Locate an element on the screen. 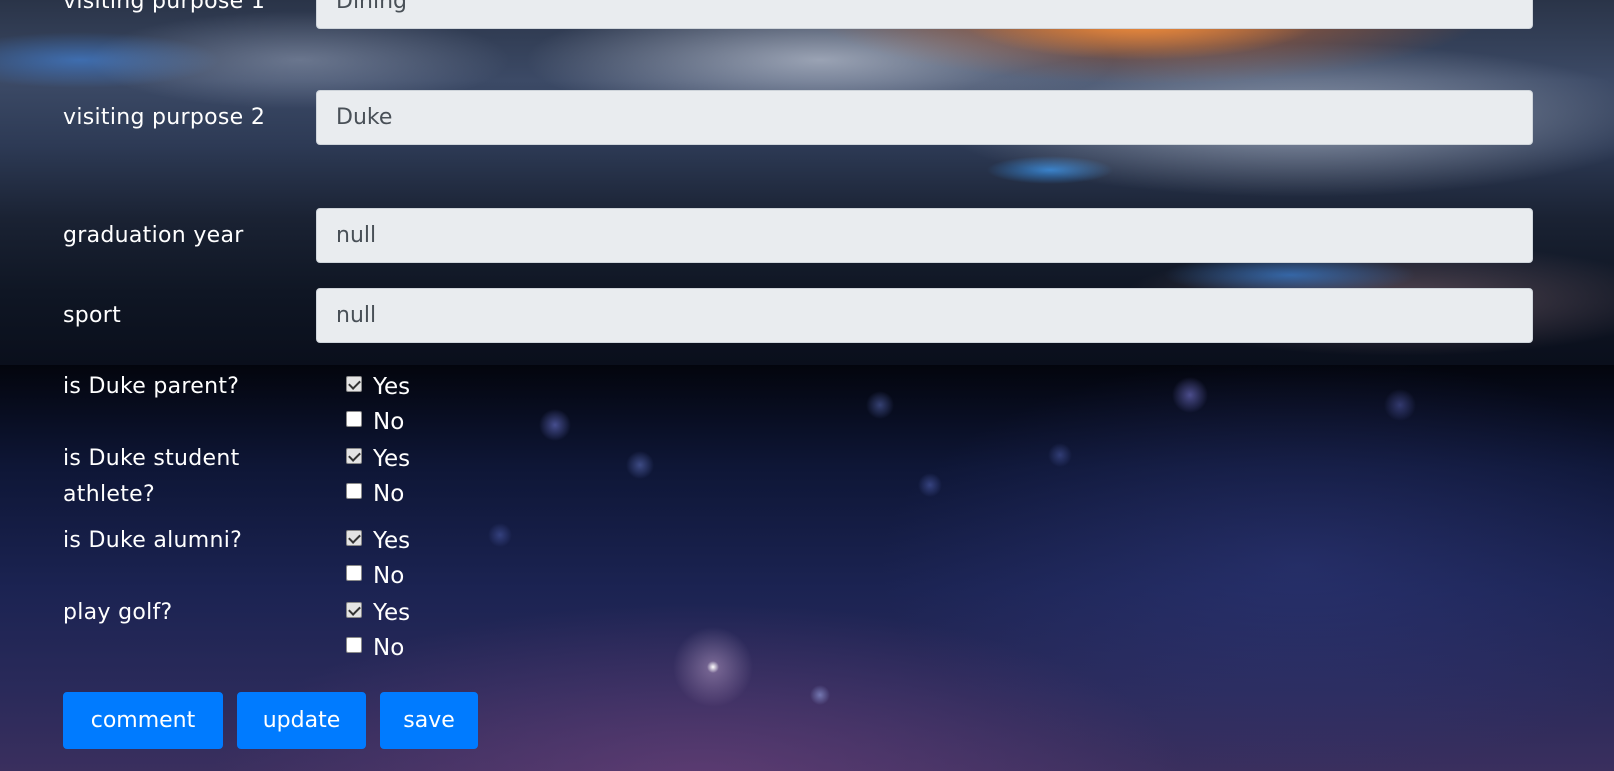 This screenshot has height=771, width=1614. sport-label: sport is located at coordinates (92, 315).